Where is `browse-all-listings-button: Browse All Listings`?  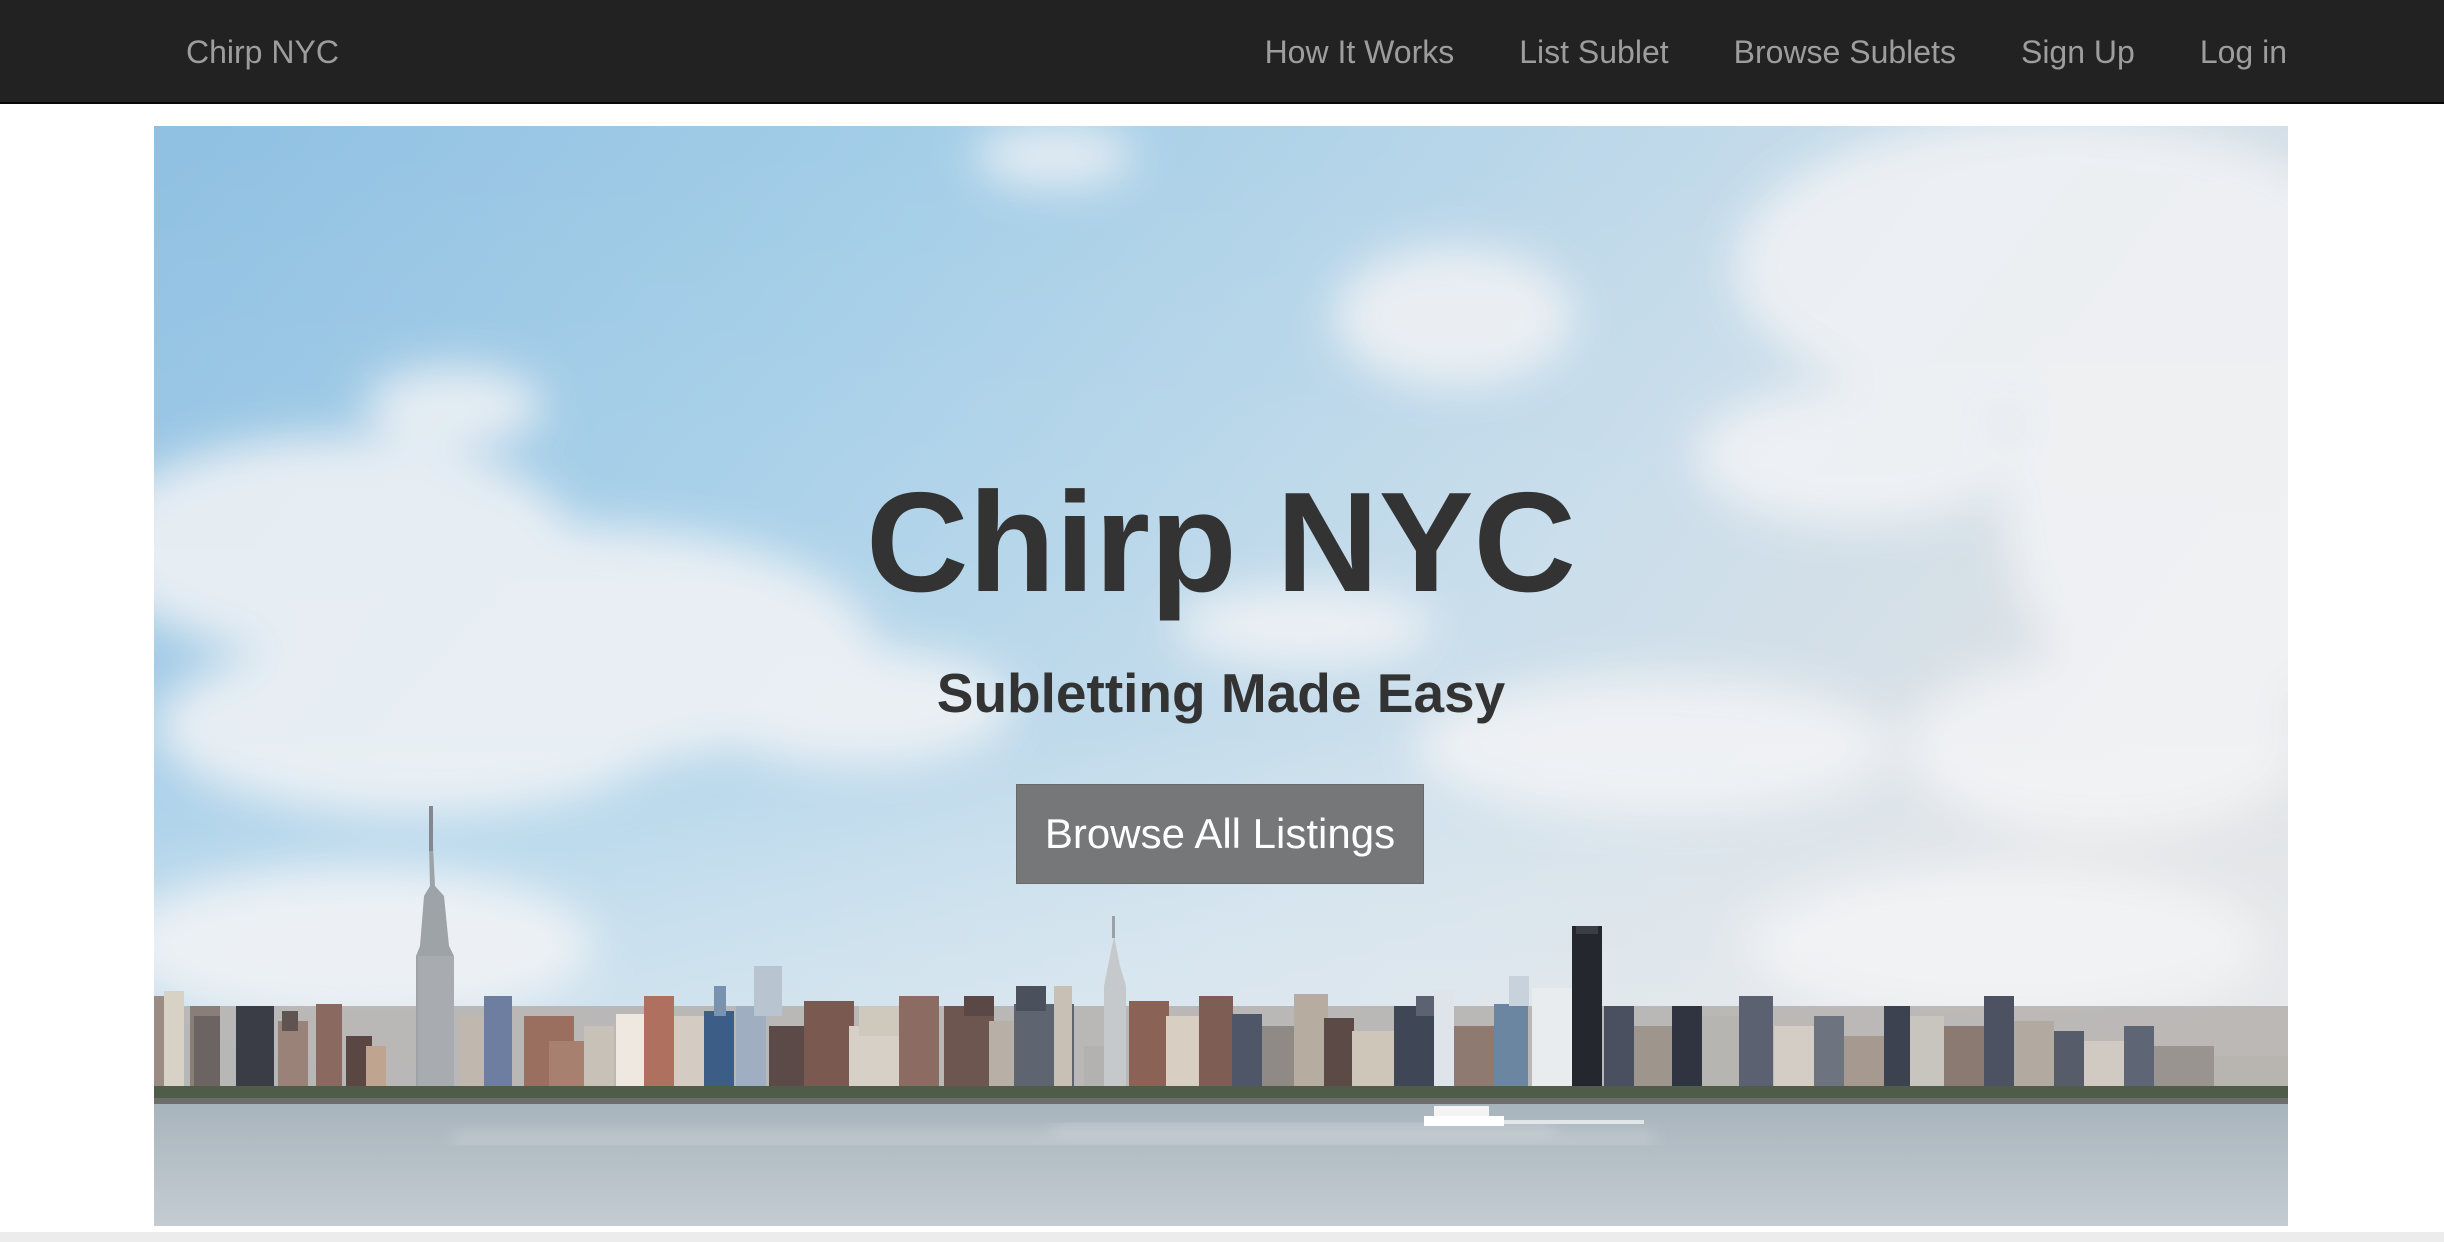
browse-all-listings-button: Browse All Listings is located at coordinates (1220, 834).